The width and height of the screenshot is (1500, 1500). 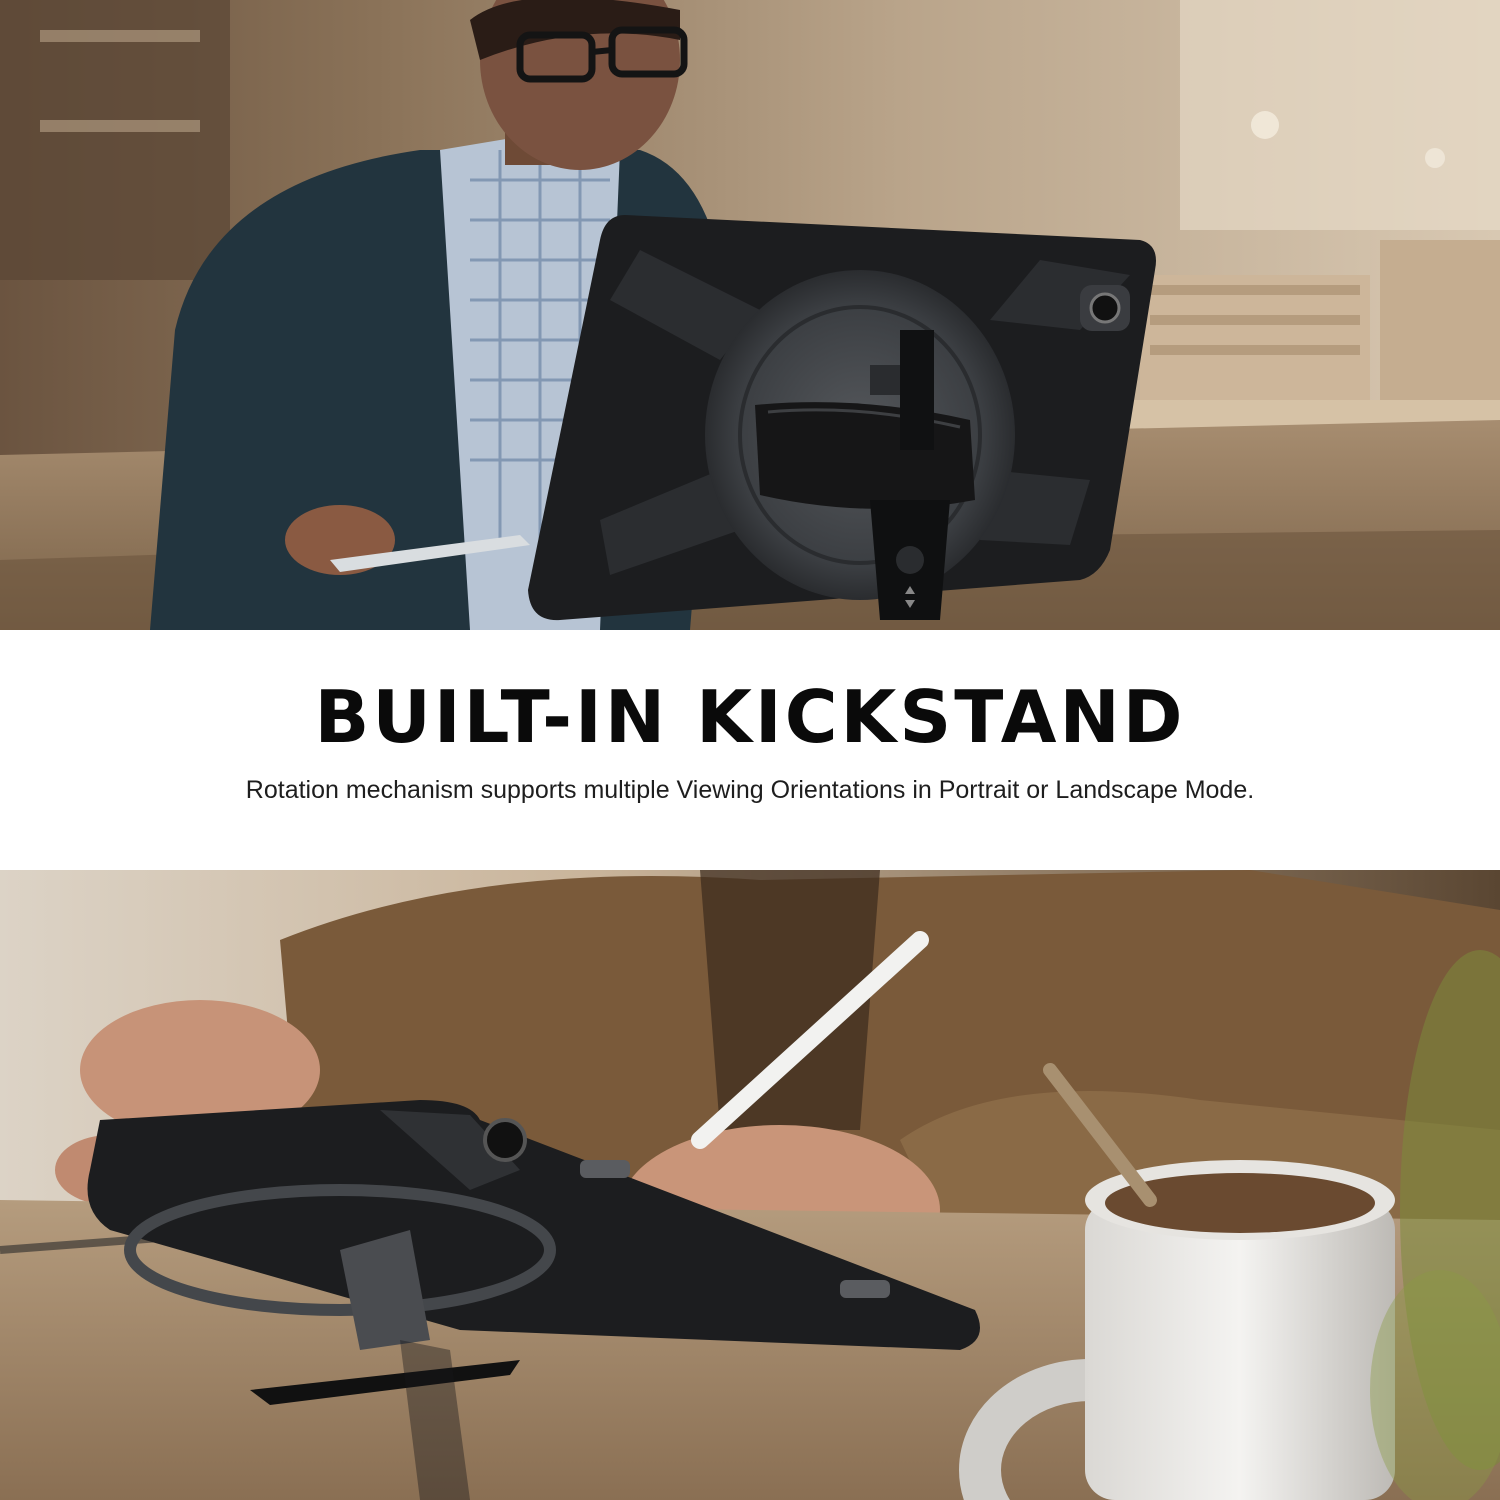 I want to click on headline: BUILT-IN KICKSTAND, so click(x=750, y=717).